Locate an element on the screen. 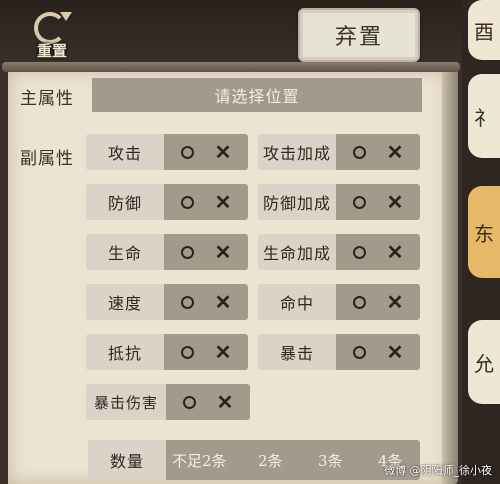 The height and width of the screenshot is (484, 500). attr-name: 防御 is located at coordinates (125, 202).